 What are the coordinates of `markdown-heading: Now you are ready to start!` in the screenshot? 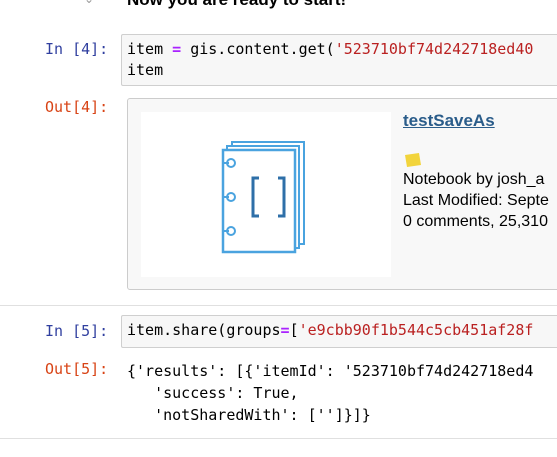 It's located at (236, 5).